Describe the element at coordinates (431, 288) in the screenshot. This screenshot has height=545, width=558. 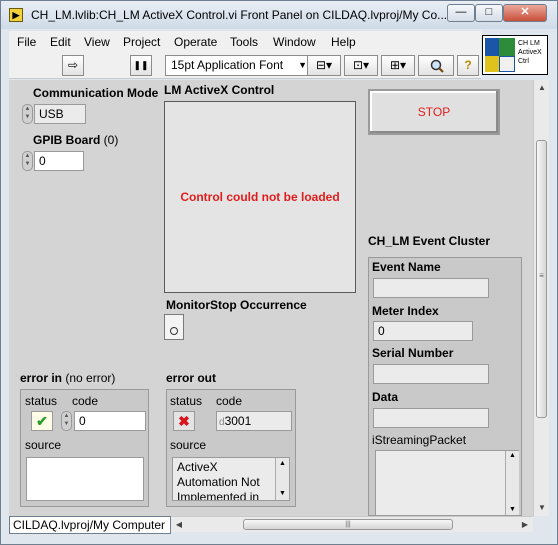
I see `event-name-field` at that location.